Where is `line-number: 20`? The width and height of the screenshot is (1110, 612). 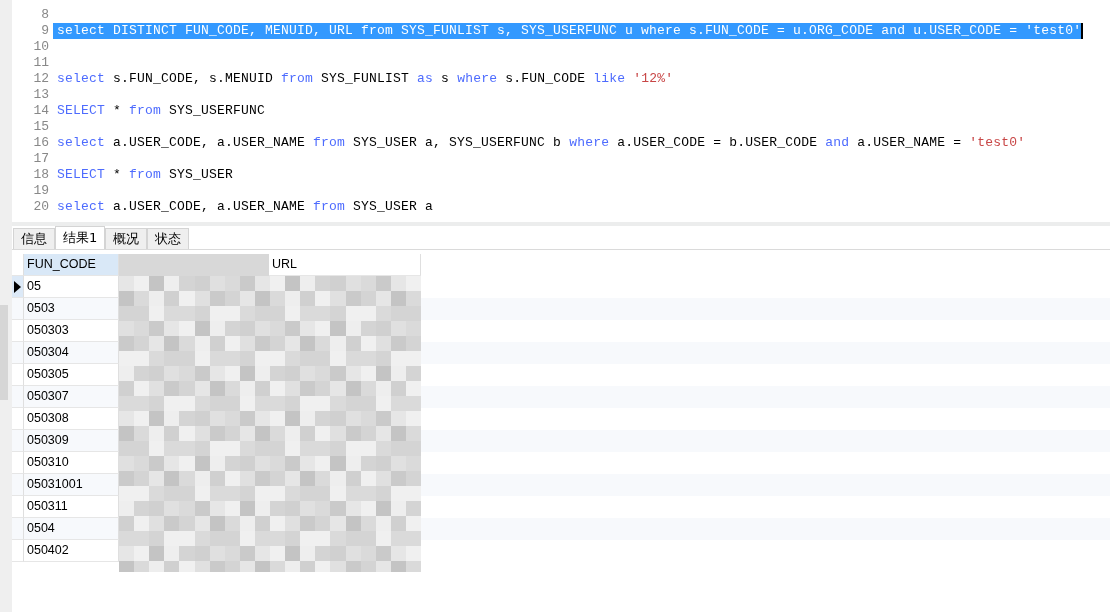
line-number: 20 is located at coordinates (41, 207).